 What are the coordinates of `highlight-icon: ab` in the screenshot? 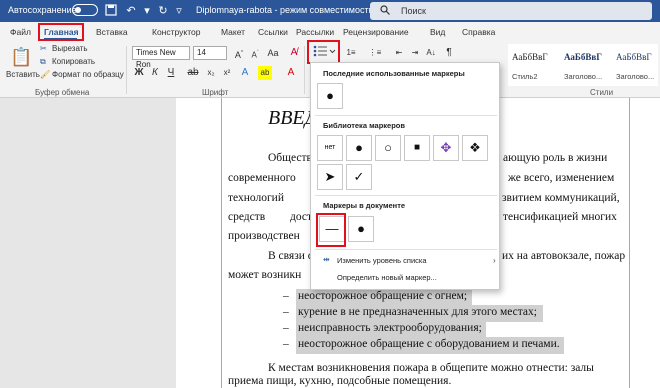 It's located at (265, 73).